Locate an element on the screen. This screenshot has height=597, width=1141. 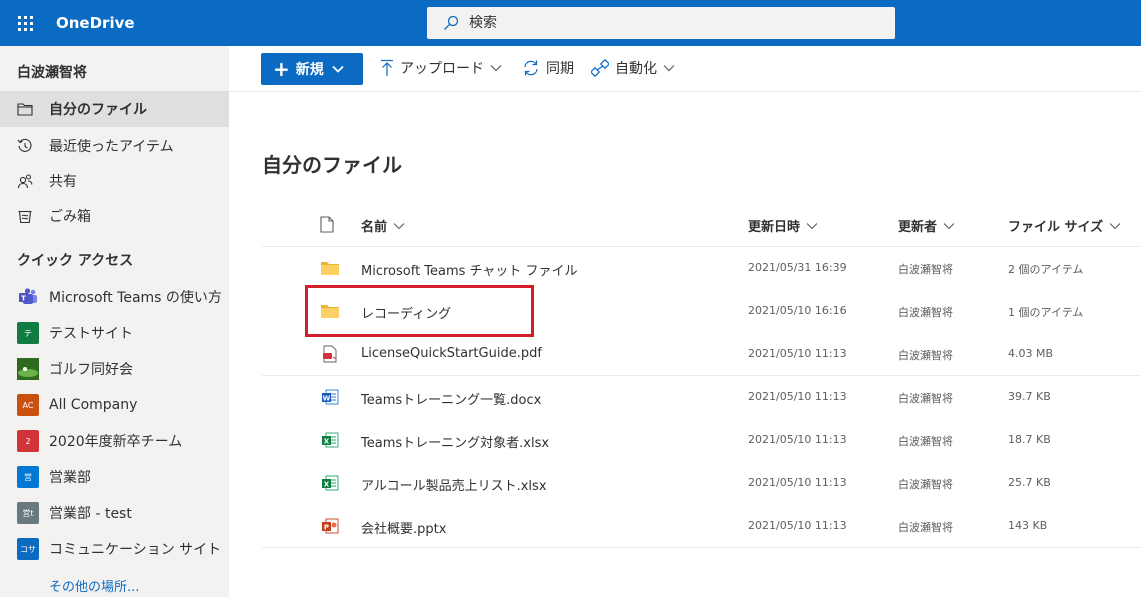
column-header-modified: 更新日時 is located at coordinates (783, 225).